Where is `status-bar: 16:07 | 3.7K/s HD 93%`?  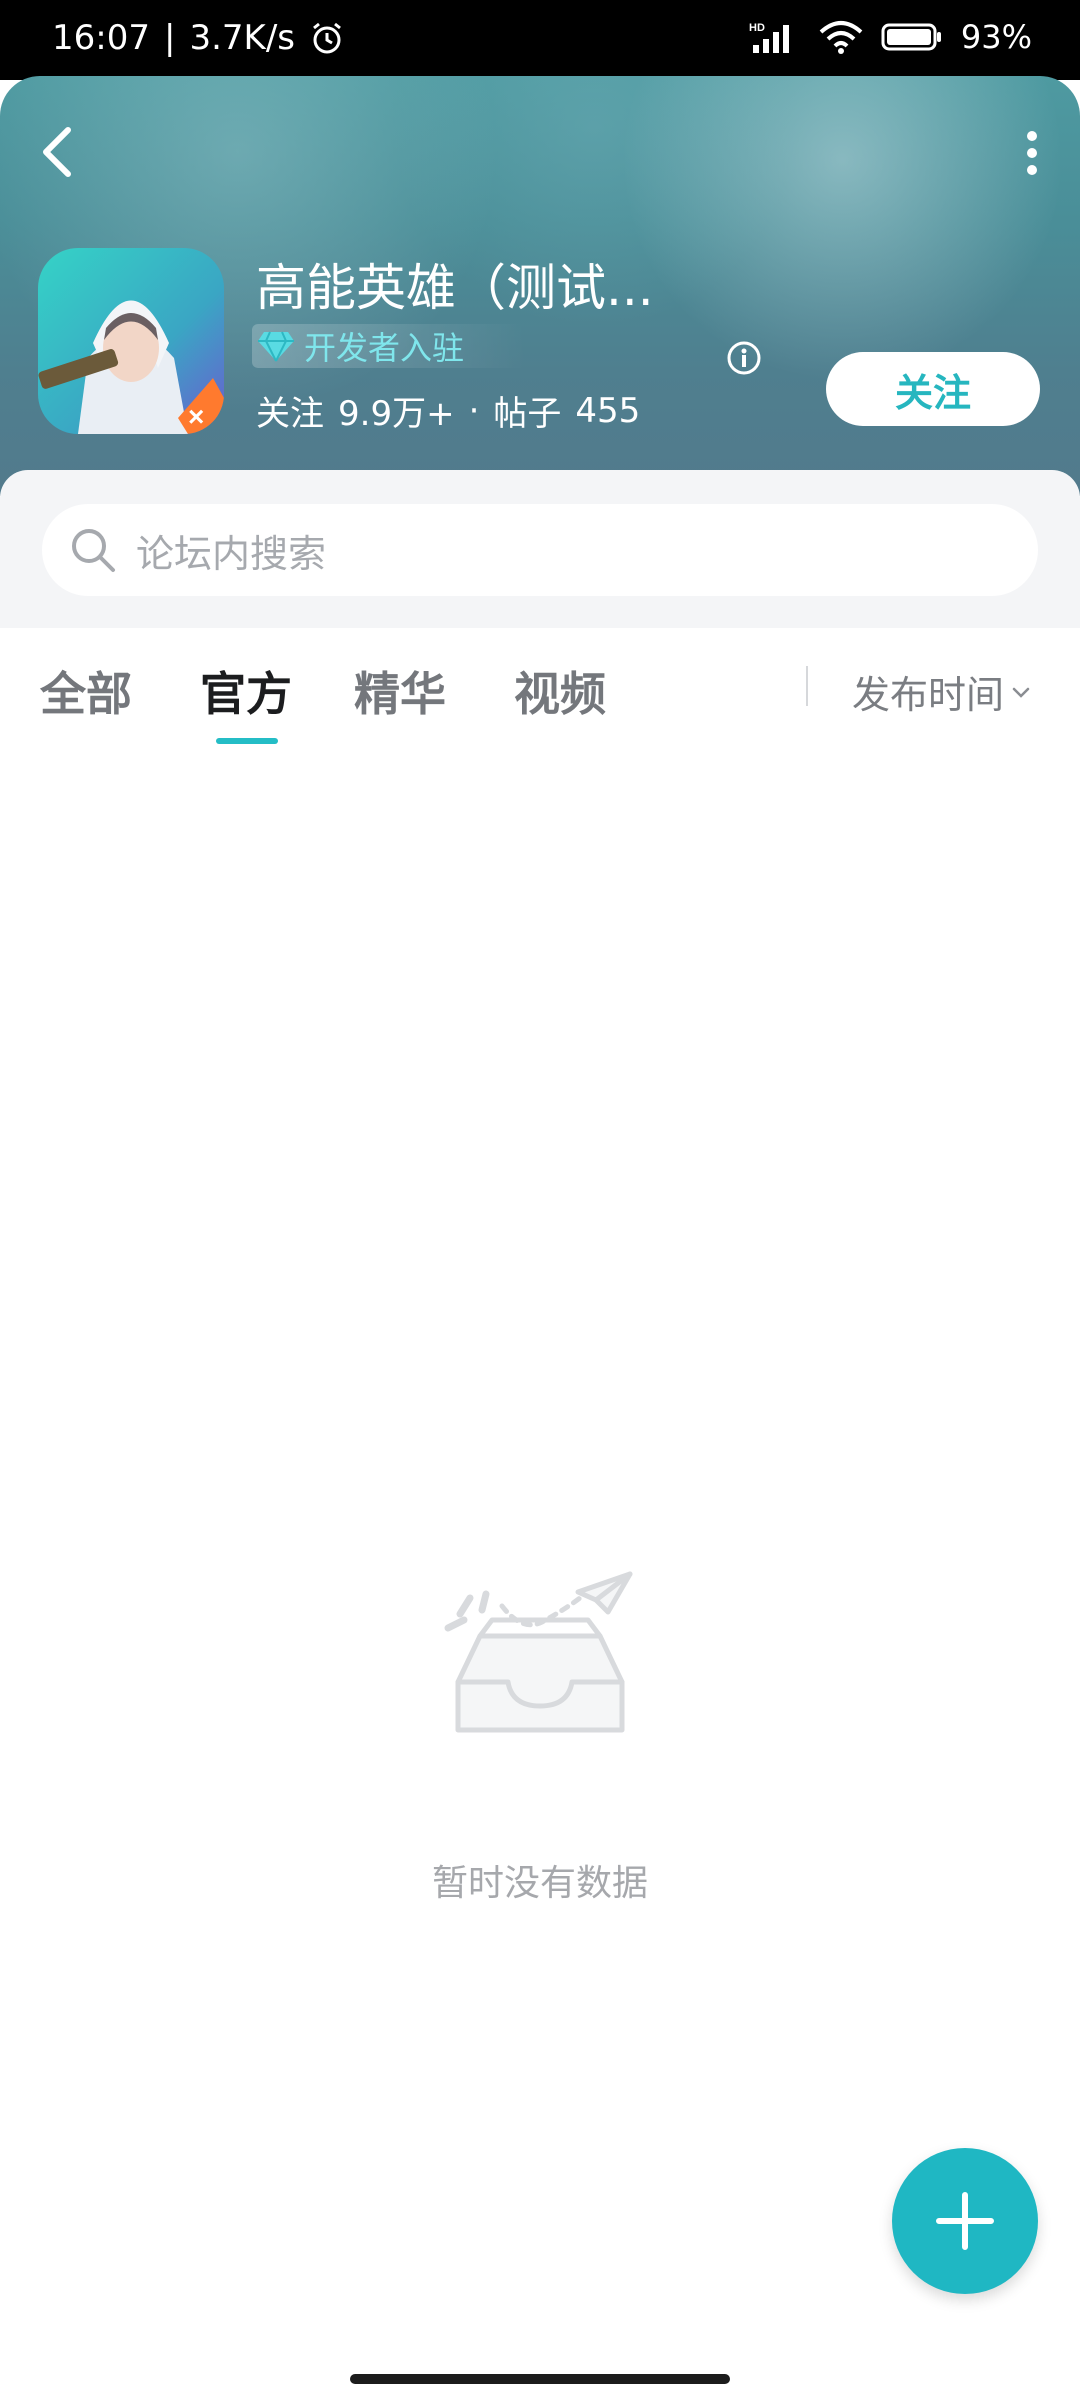
status-bar: 16:07 | 3.7K/s HD 93% is located at coordinates (540, 40).